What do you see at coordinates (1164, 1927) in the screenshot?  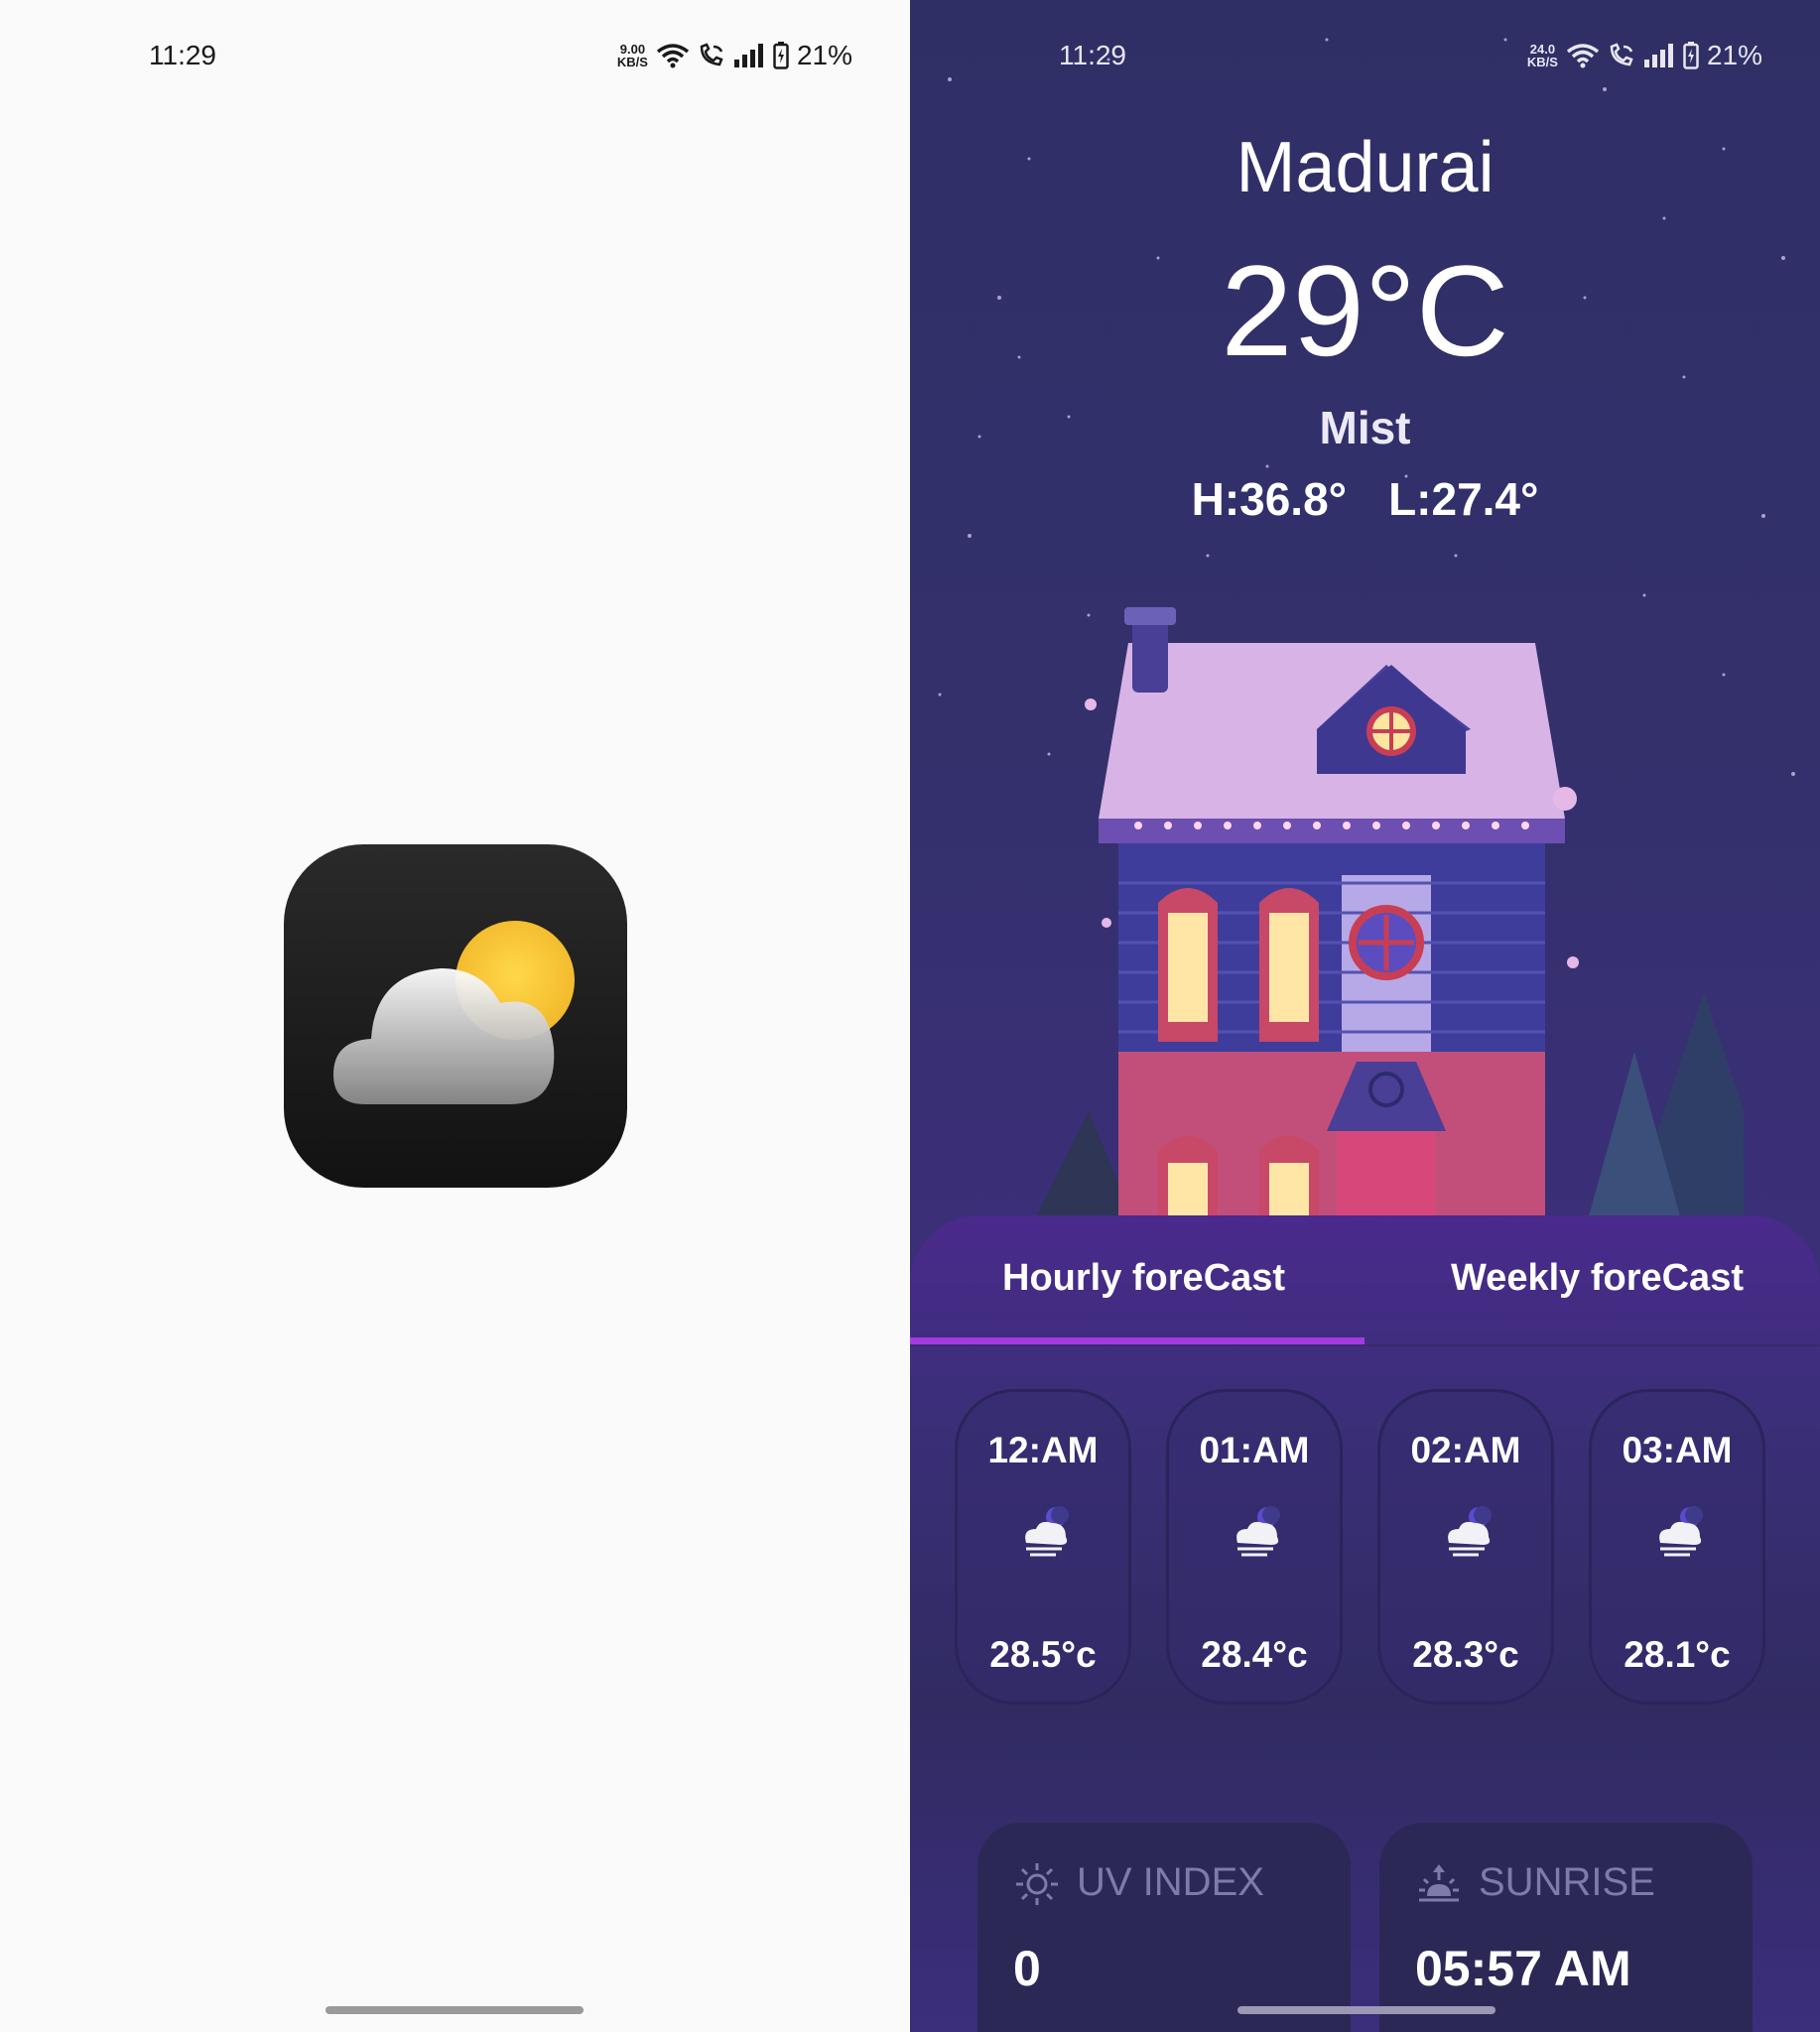 I see `uv-index-card: UV INDEX 0` at bounding box center [1164, 1927].